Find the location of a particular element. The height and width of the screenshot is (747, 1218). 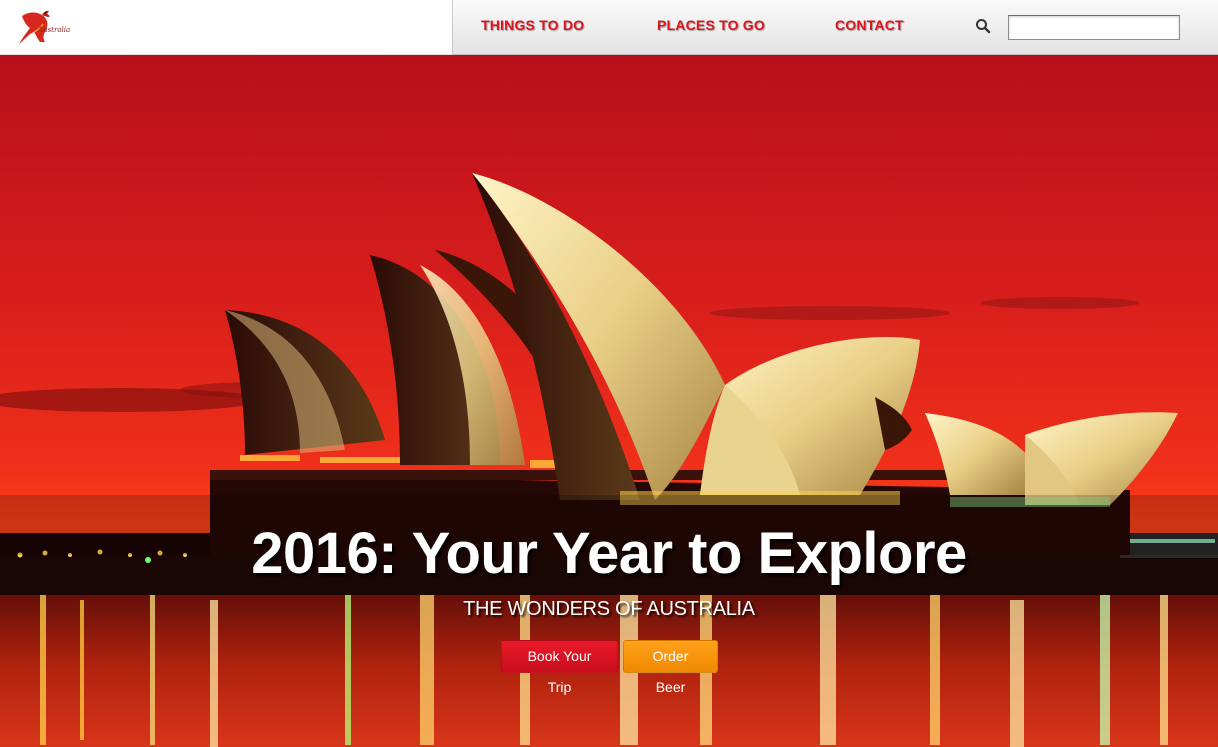

hero-subtitle: THE WONDERS OF AUSTRALIA is located at coordinates (609, 609).